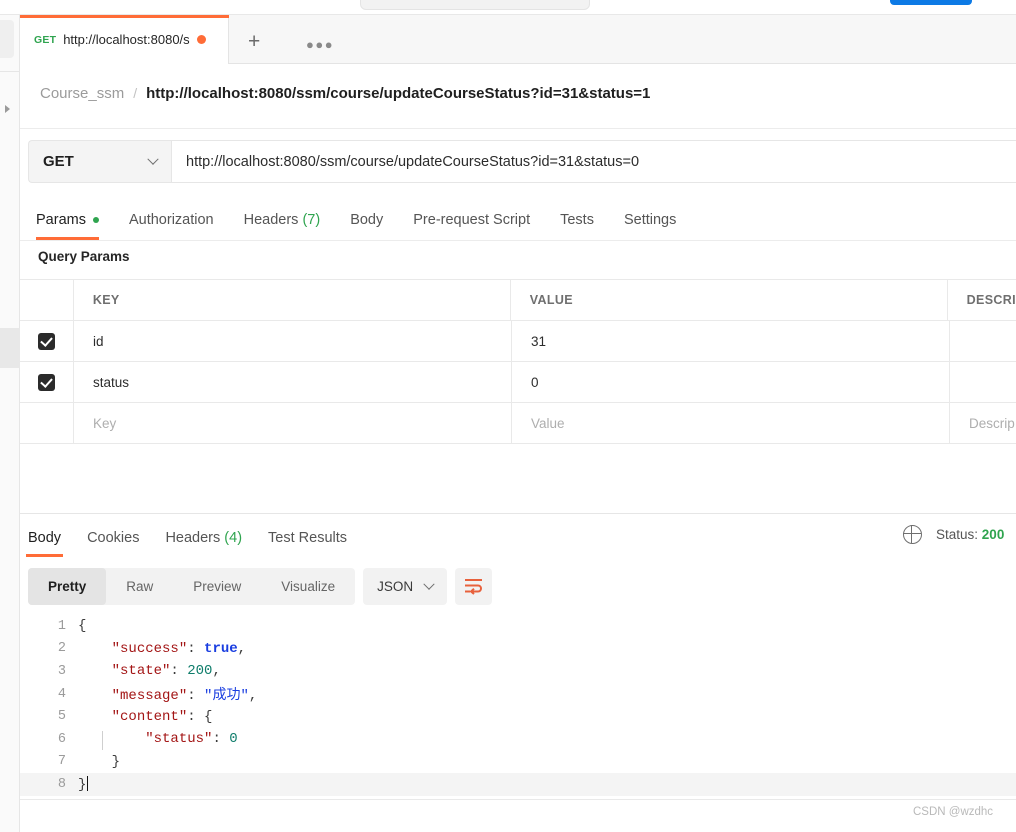 The width and height of the screenshot is (1016, 832). I want to click on code-line: 1{, so click(518, 626).